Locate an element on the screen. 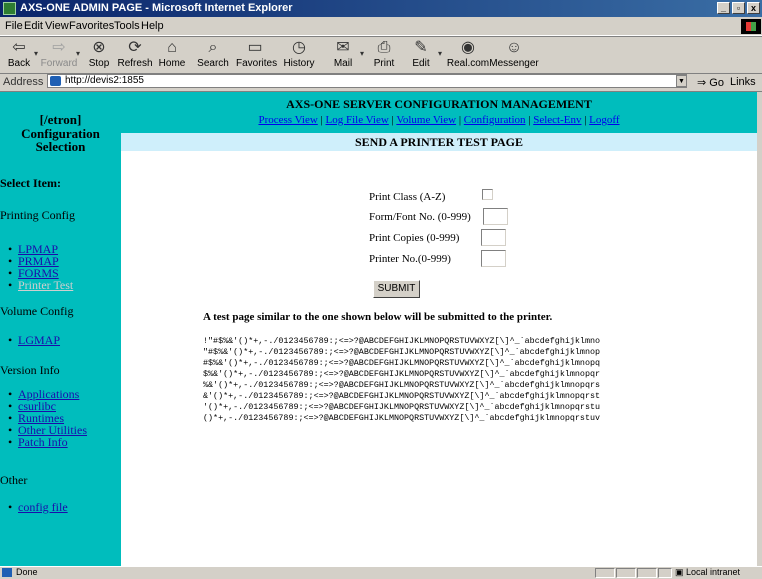 Image resolution: width=762 pixels, height=579 pixels. section-printing-config: Printing Config is located at coordinates (38, 215).